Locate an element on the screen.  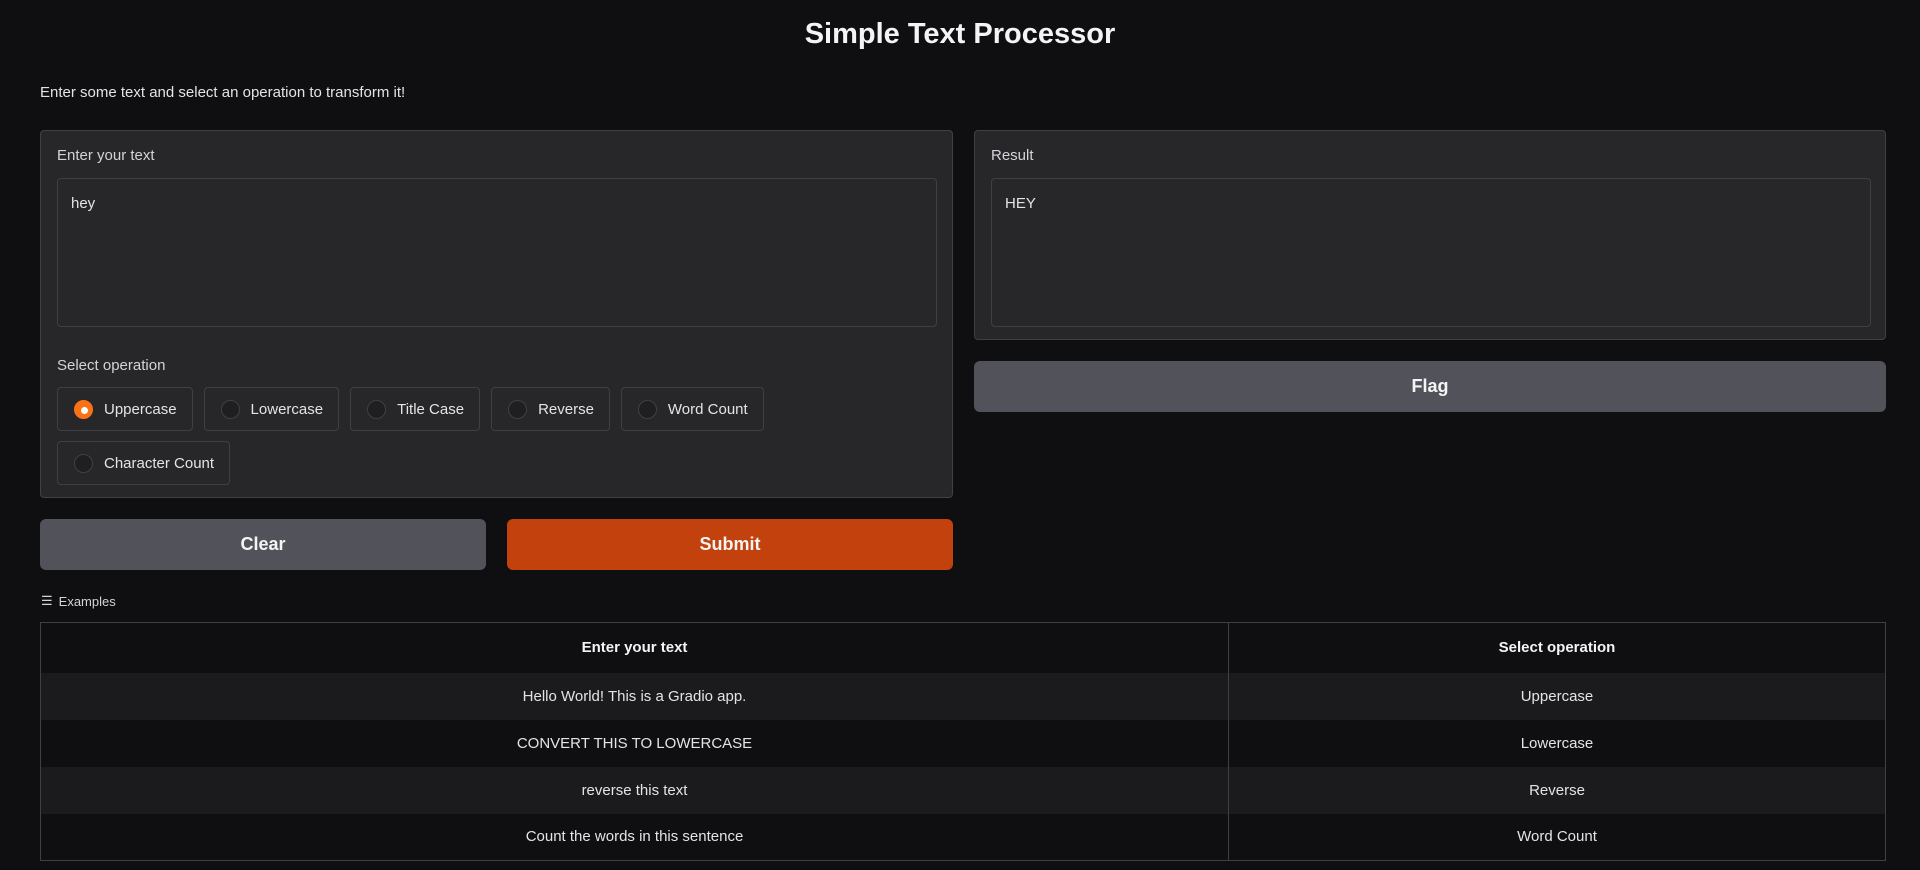
page-title: Simple Text Processor is located at coordinates (960, 34).